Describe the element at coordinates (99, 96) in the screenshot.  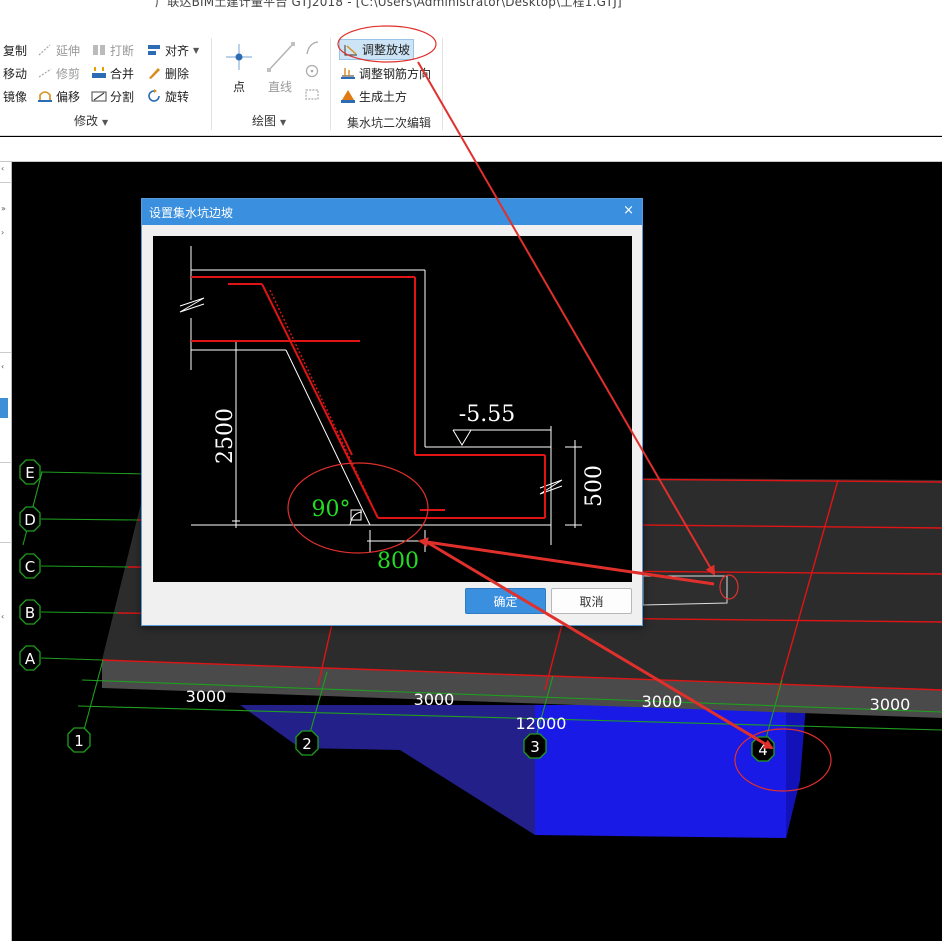
I see `split-icon` at that location.